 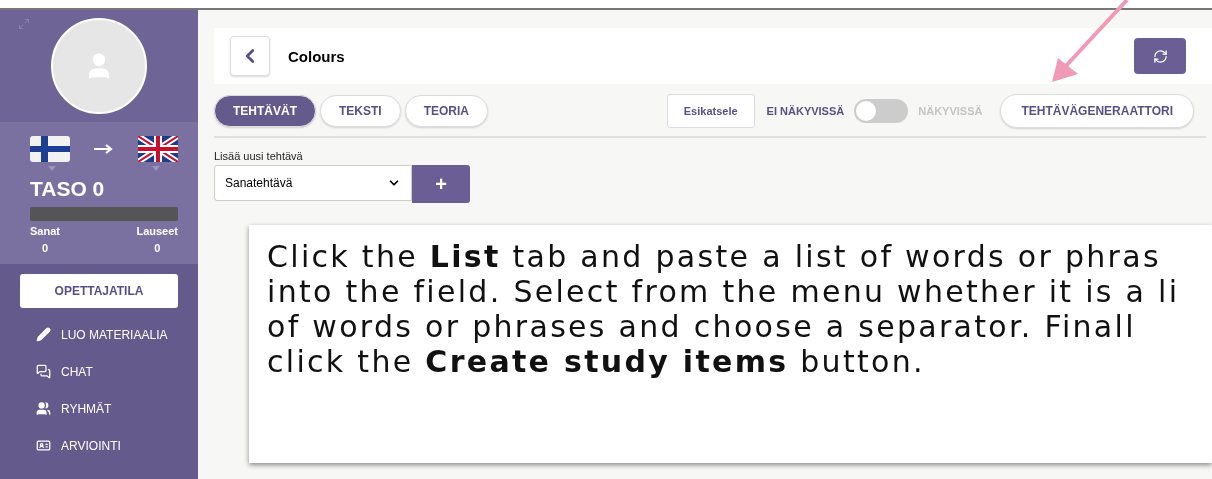 I want to click on refresh-button, so click(x=1160, y=56).